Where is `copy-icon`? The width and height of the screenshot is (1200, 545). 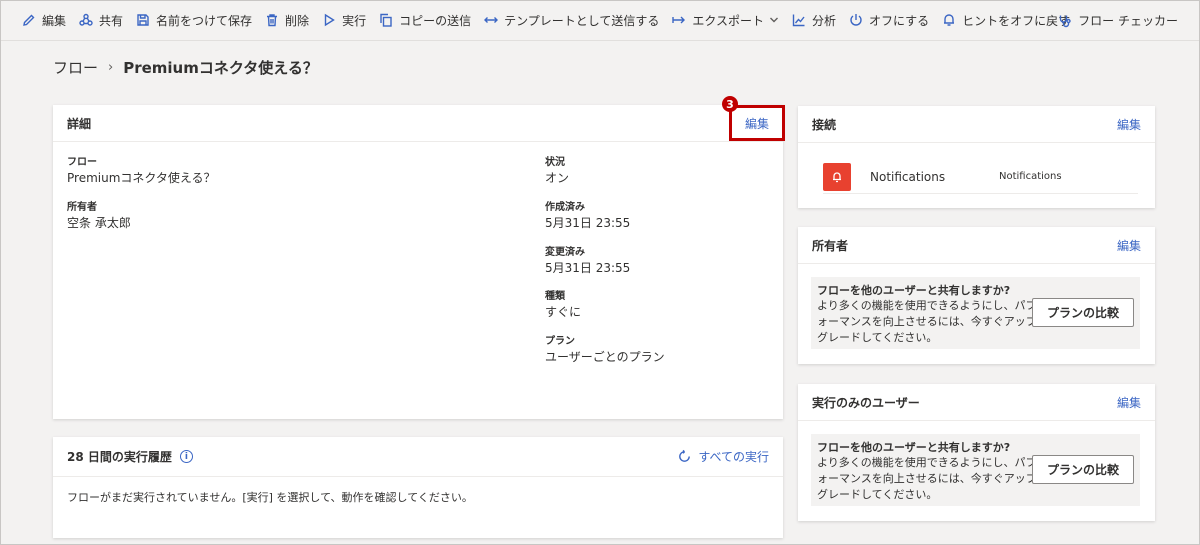
copy-icon is located at coordinates (386, 20).